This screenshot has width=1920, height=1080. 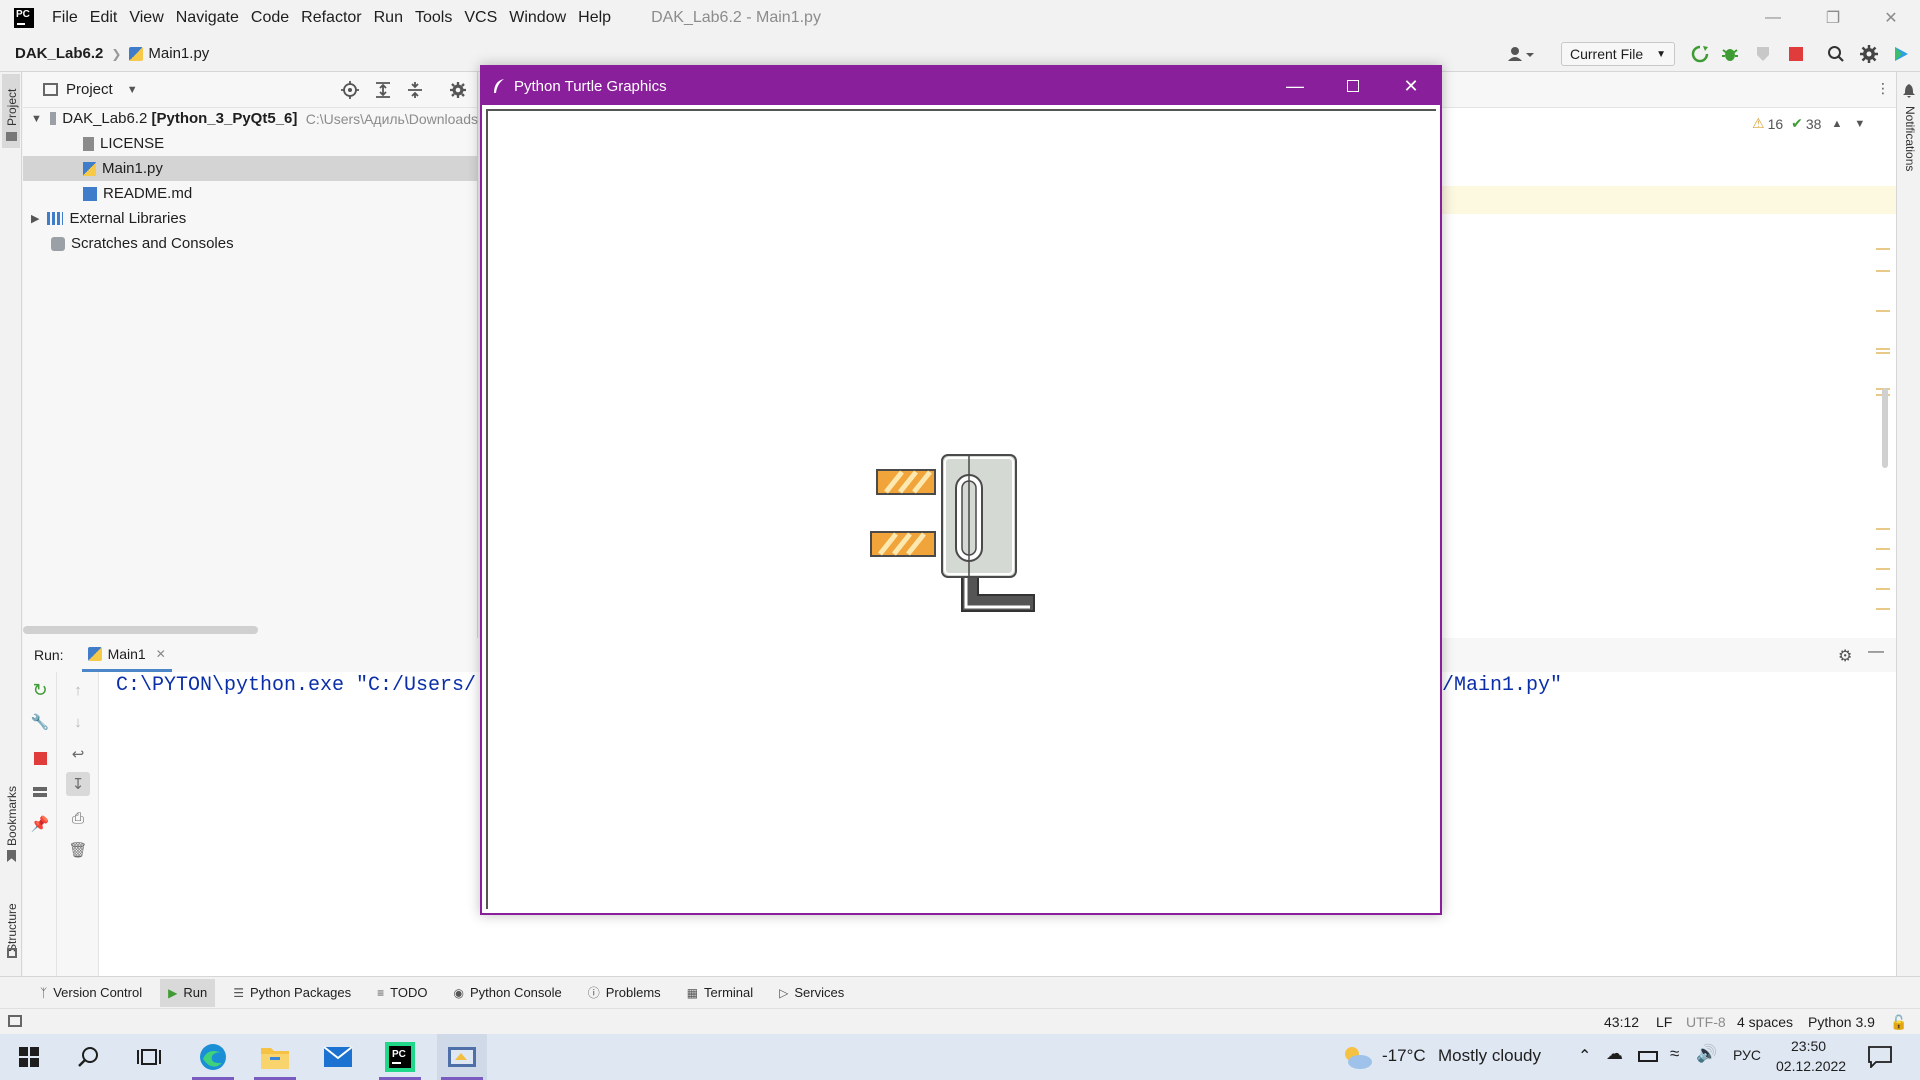 I want to click on tab-todo: ≡ TODO, so click(x=402, y=993).